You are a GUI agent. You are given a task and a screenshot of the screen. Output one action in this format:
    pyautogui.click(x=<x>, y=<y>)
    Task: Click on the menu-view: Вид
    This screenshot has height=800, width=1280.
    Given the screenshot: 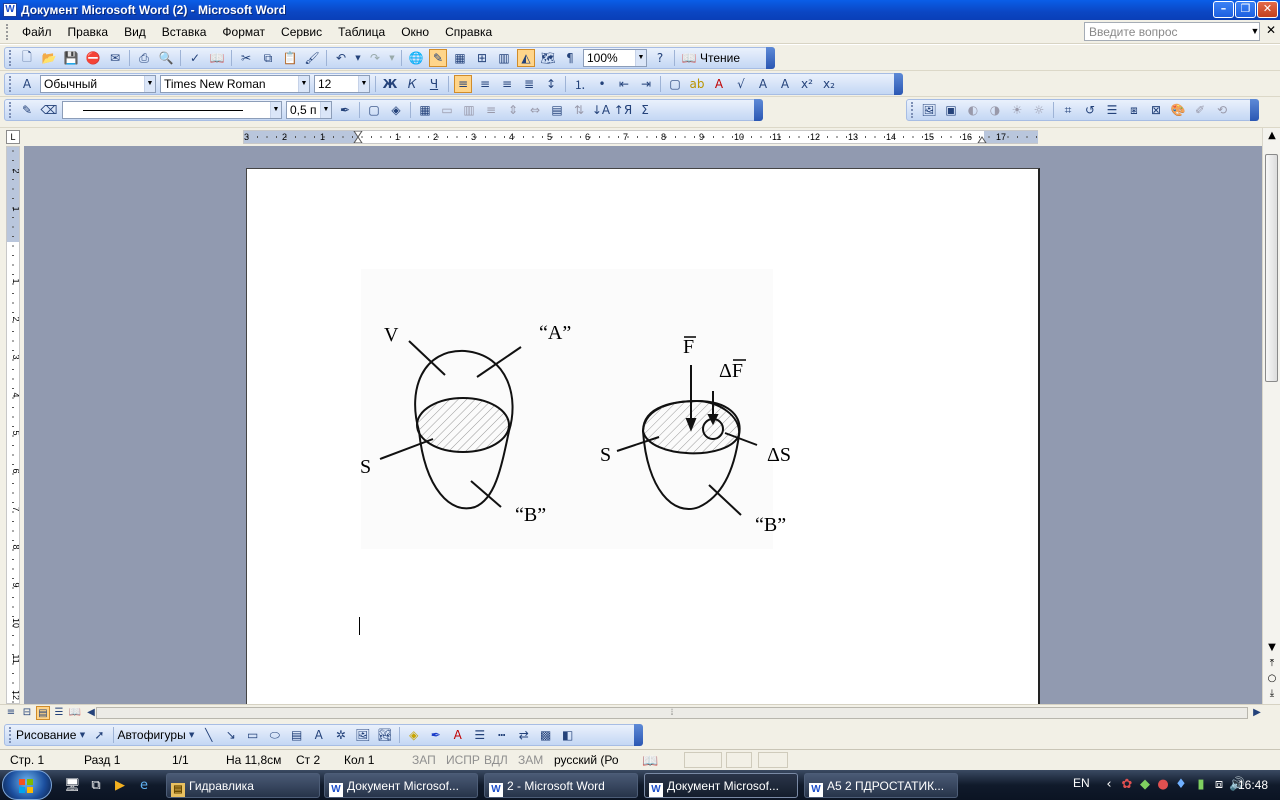 What is the action you would take?
    pyautogui.click(x=135, y=32)
    